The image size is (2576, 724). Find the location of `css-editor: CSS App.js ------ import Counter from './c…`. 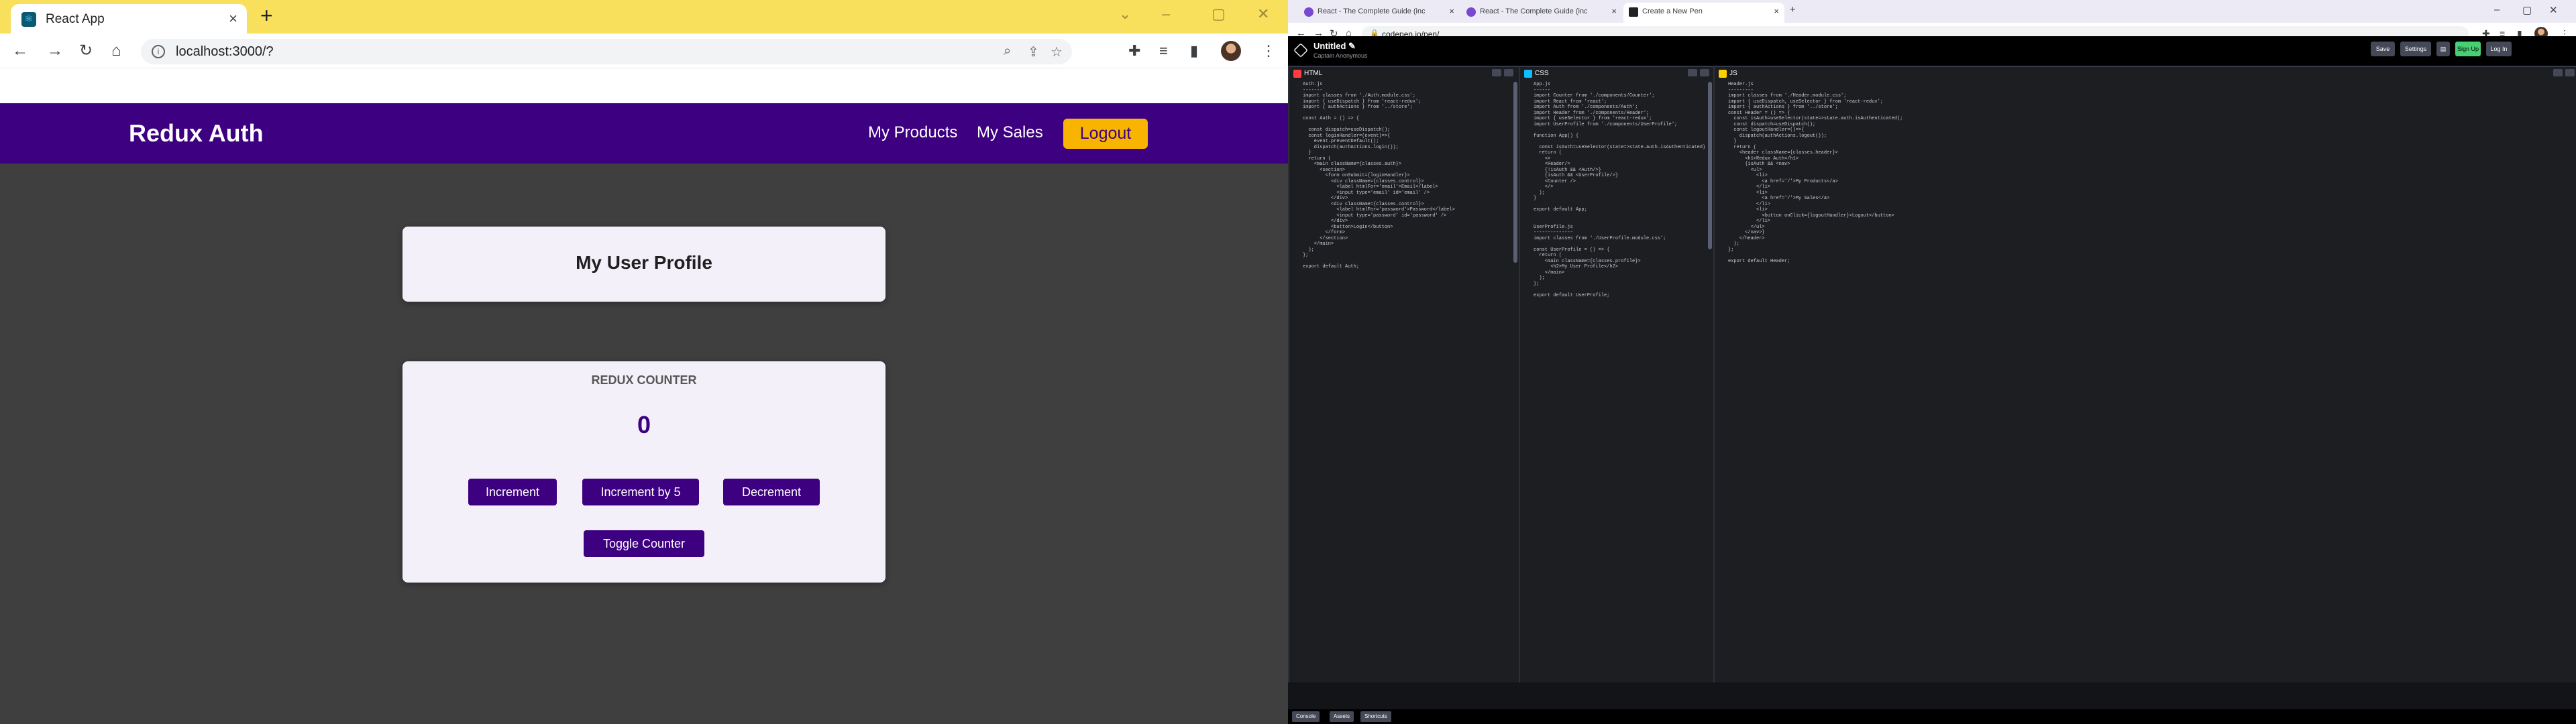

css-editor: CSS App.js ------ import Counter from './c… is located at coordinates (1616, 374).